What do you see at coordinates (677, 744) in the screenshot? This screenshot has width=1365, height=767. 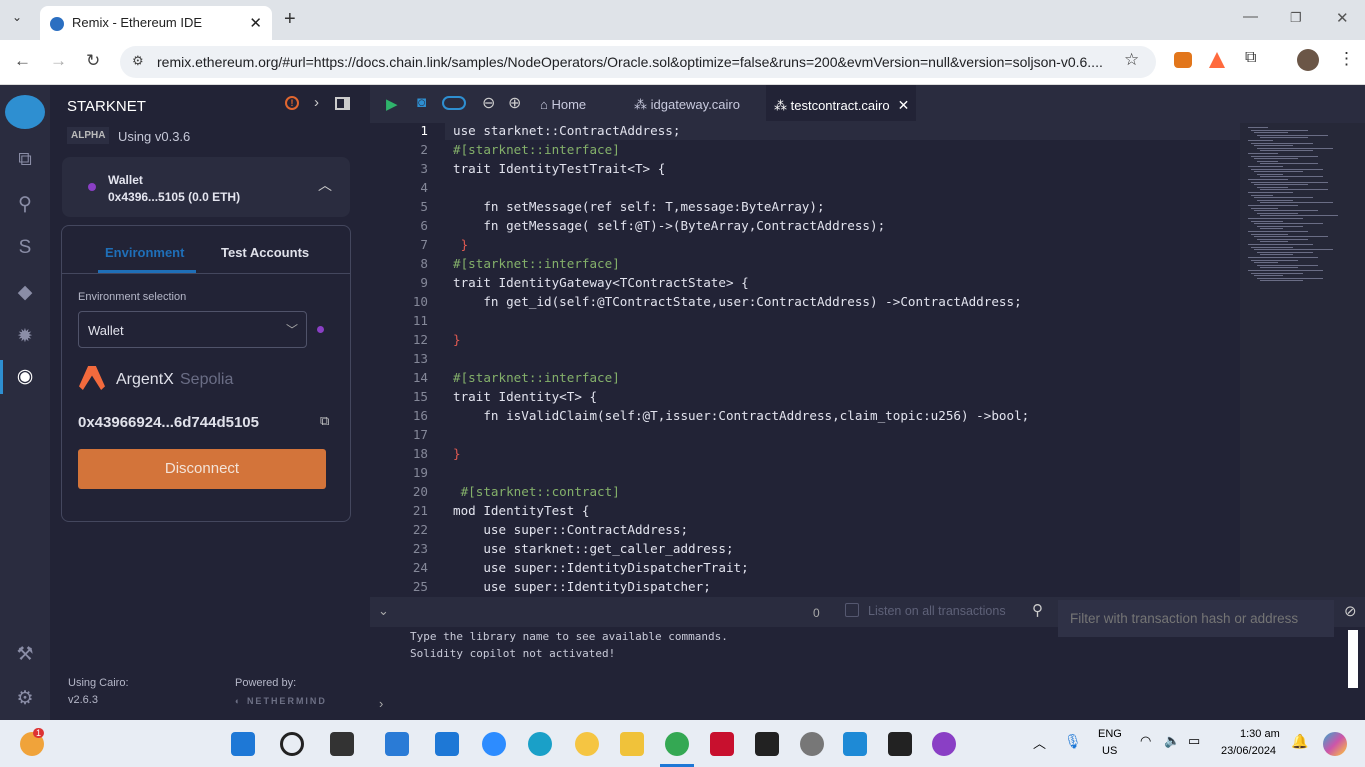 I see `chrome-icon` at bounding box center [677, 744].